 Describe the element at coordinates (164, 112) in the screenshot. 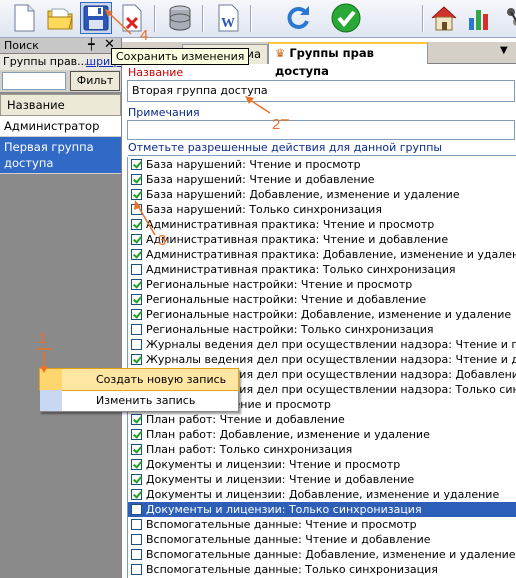

I see `notes-label: Примечания` at that location.